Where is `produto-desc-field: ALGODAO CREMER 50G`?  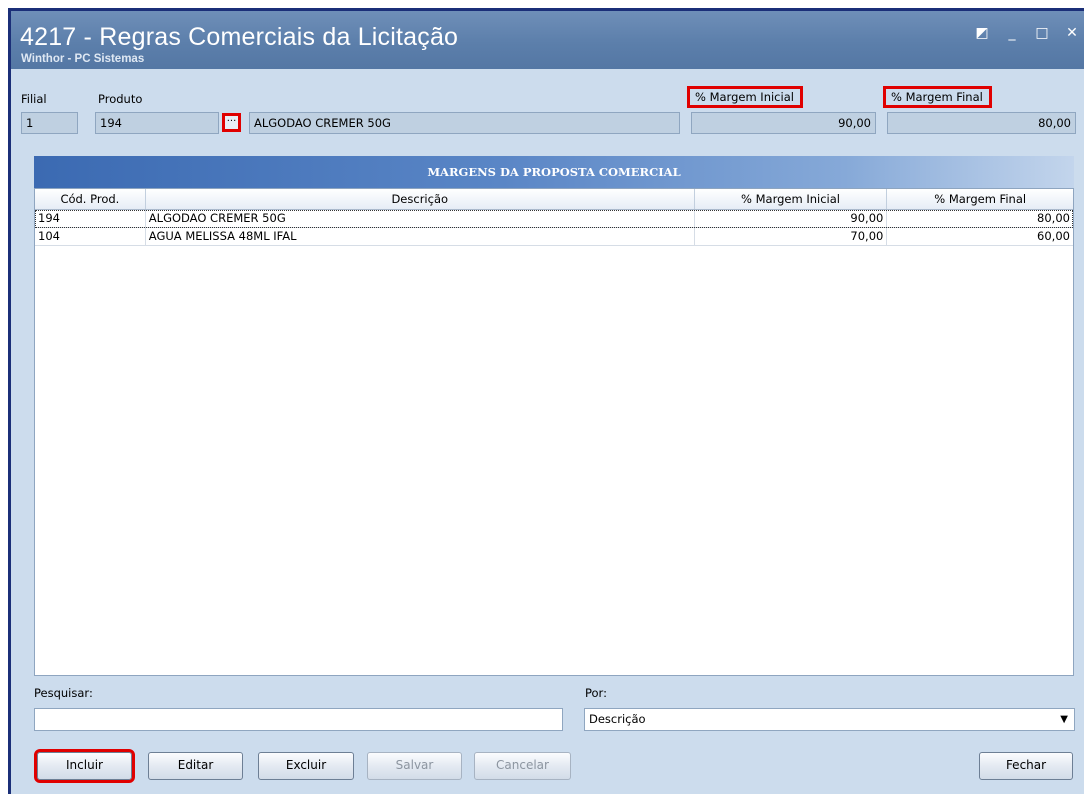 produto-desc-field: ALGODAO CREMER 50G is located at coordinates (464, 123).